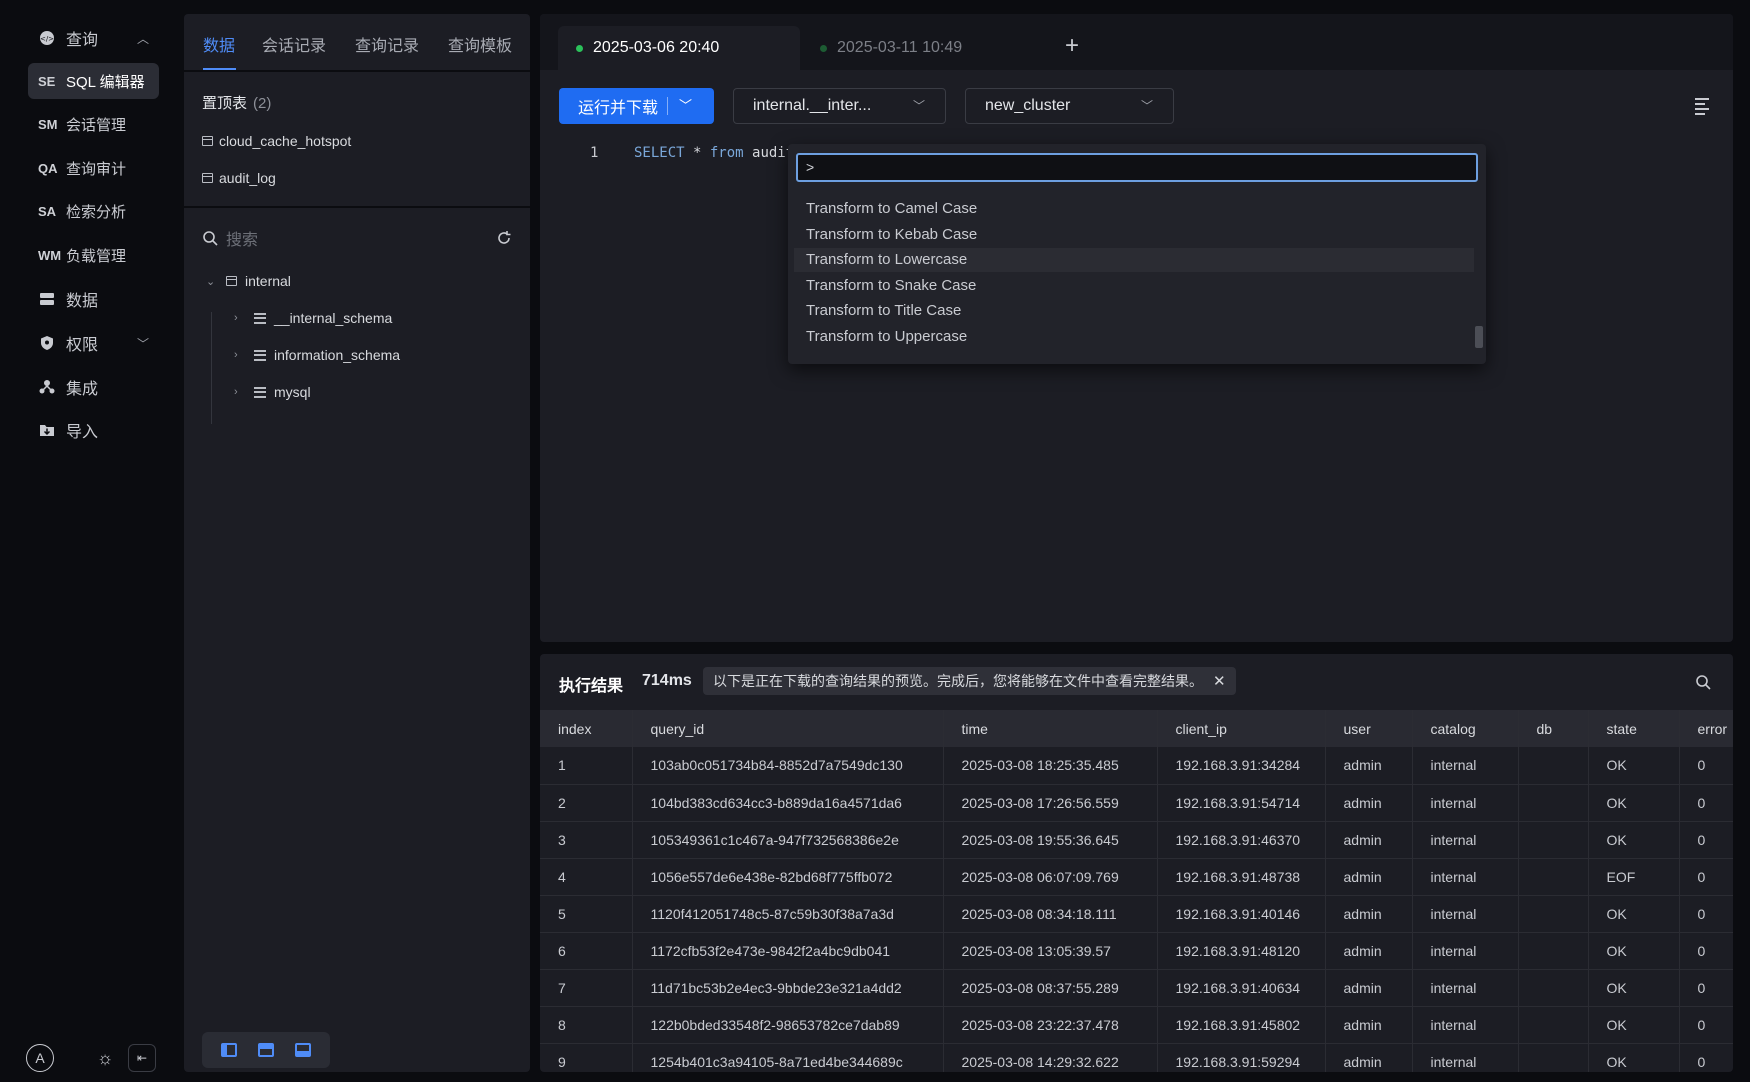  What do you see at coordinates (1633, 877) in the screenshot?
I see `table-cell: EOF` at bounding box center [1633, 877].